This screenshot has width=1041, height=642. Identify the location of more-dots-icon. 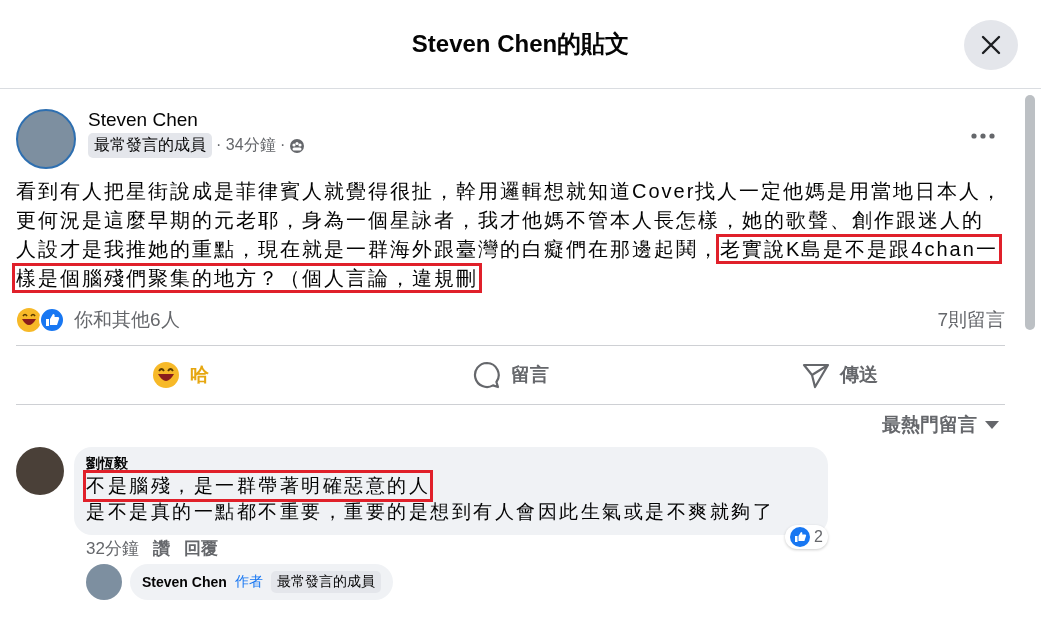
(983, 136).